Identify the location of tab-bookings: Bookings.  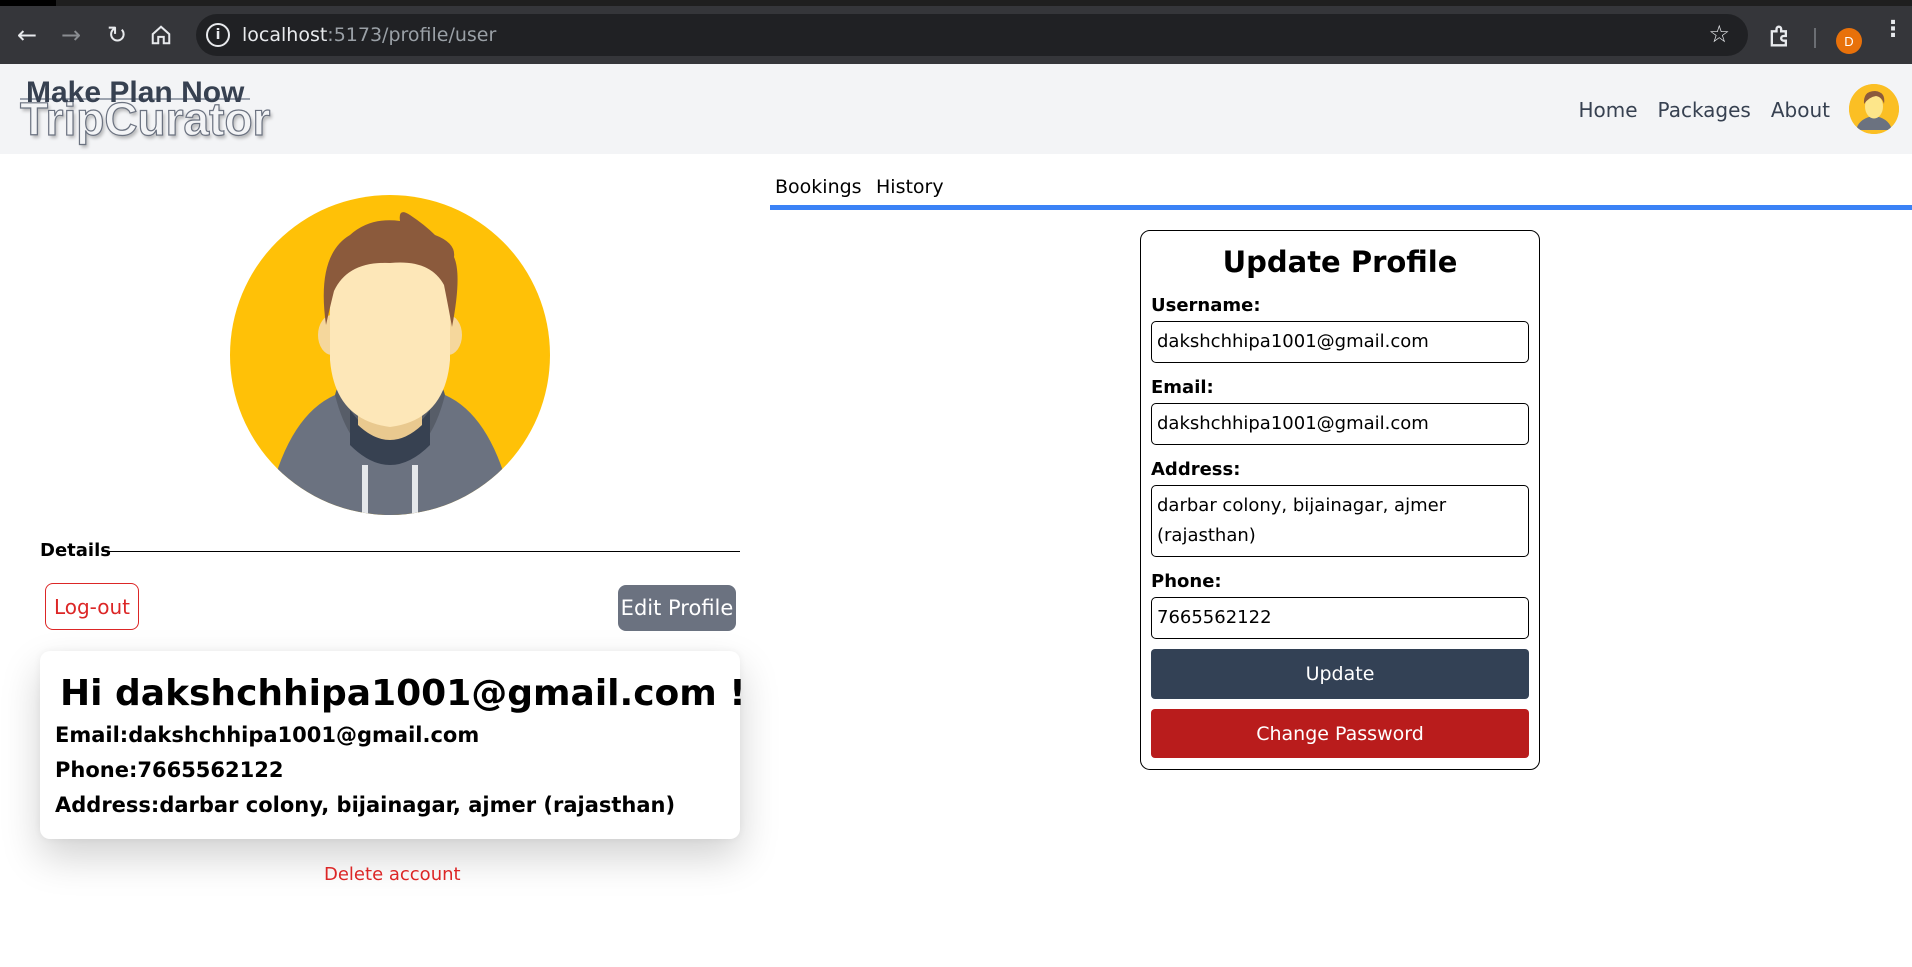
(818, 187).